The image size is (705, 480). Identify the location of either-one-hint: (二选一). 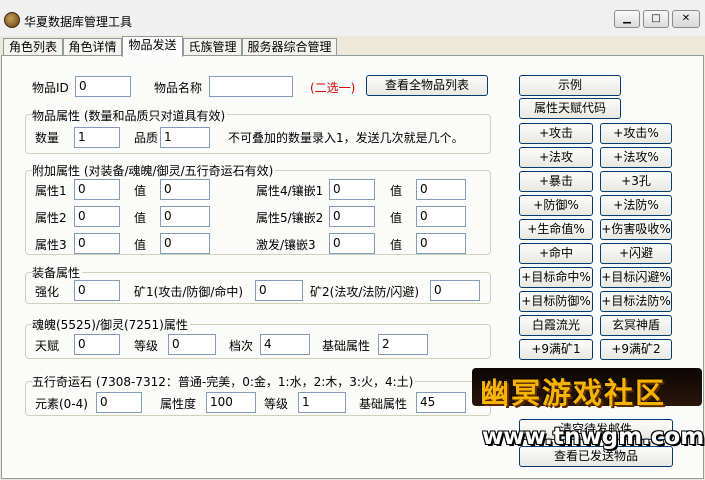
(333, 88).